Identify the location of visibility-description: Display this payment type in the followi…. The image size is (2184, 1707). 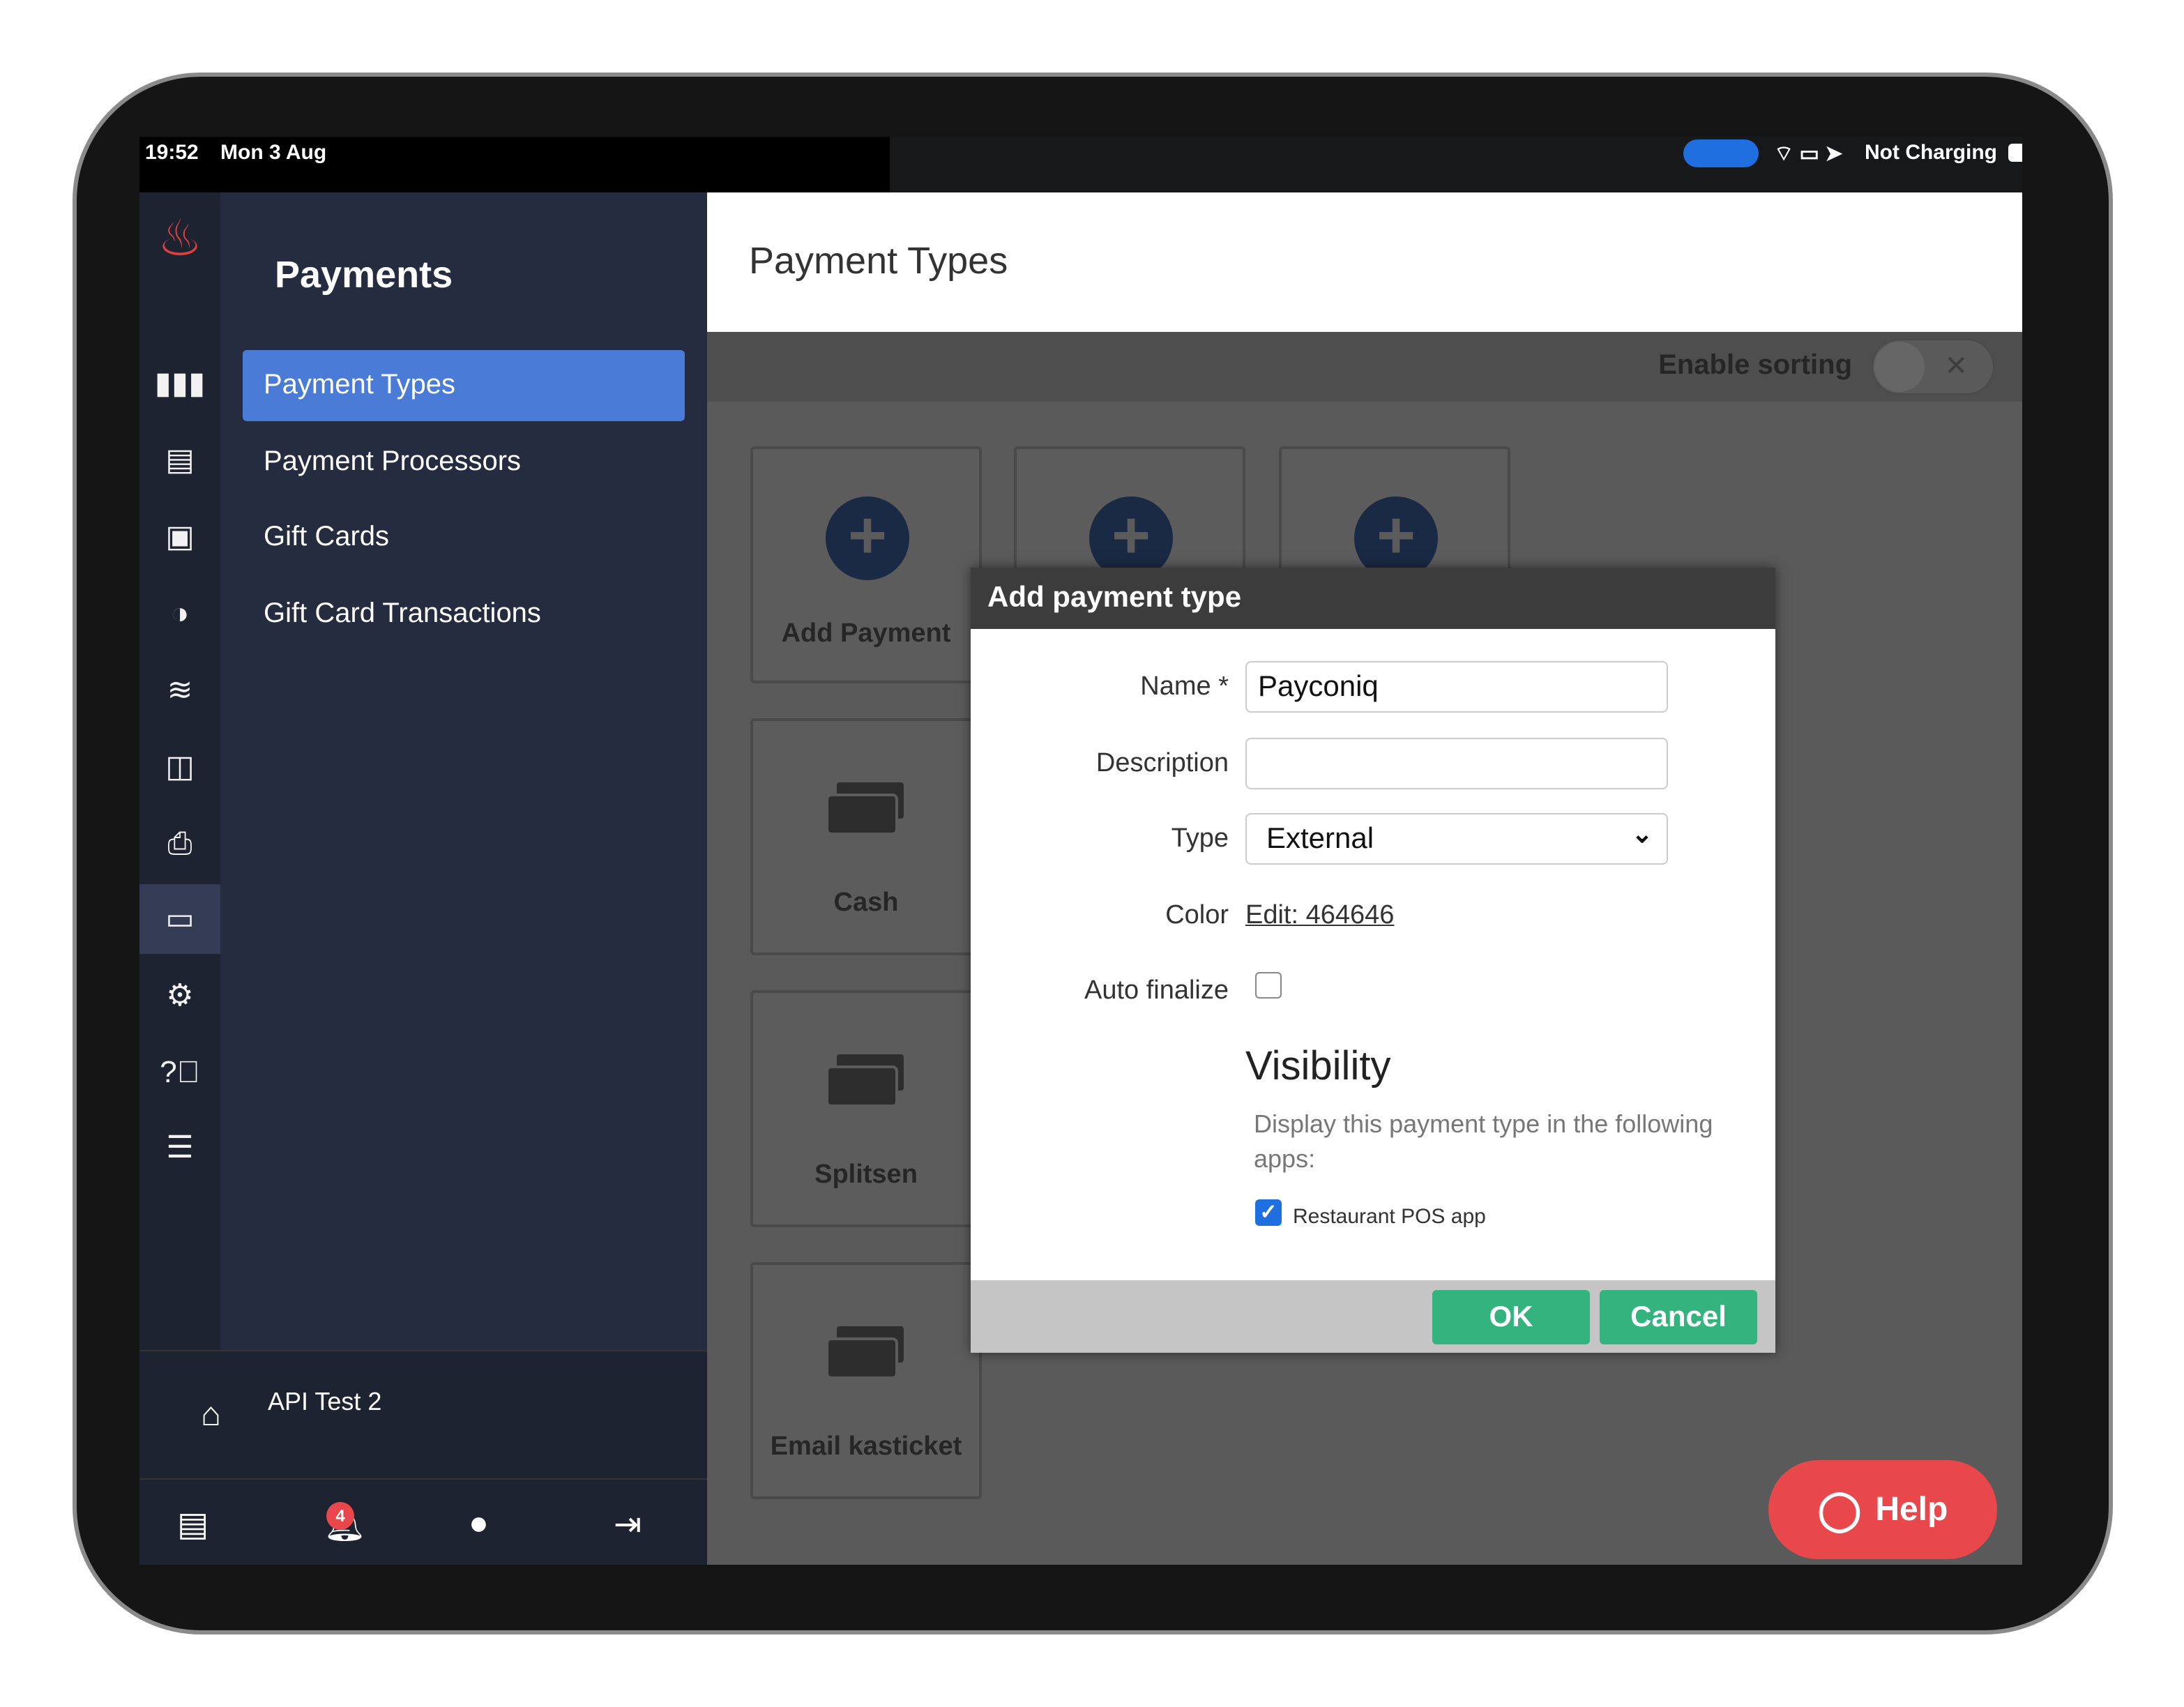
(1483, 1141).